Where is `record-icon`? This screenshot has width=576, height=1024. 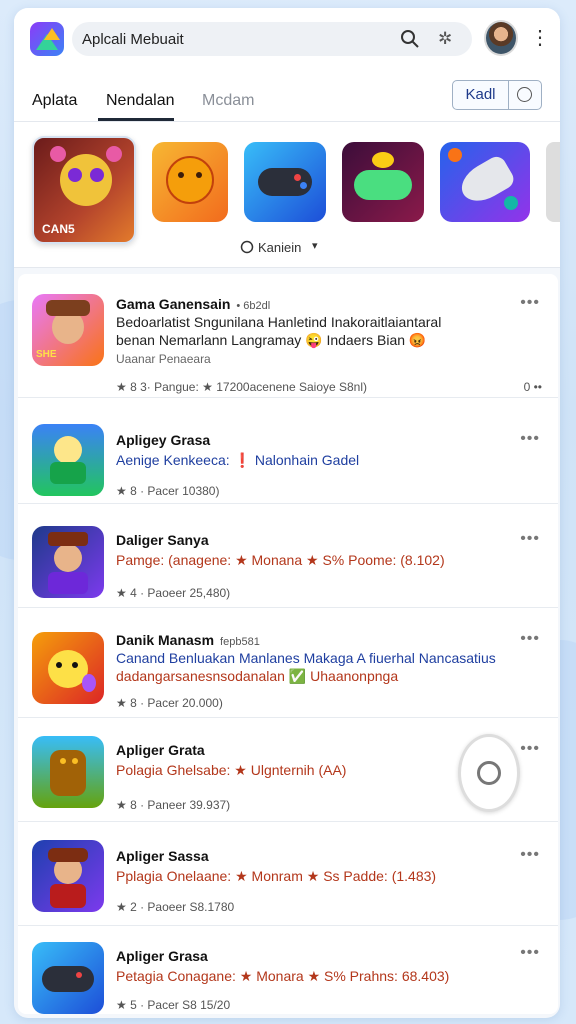 record-icon is located at coordinates (489, 773).